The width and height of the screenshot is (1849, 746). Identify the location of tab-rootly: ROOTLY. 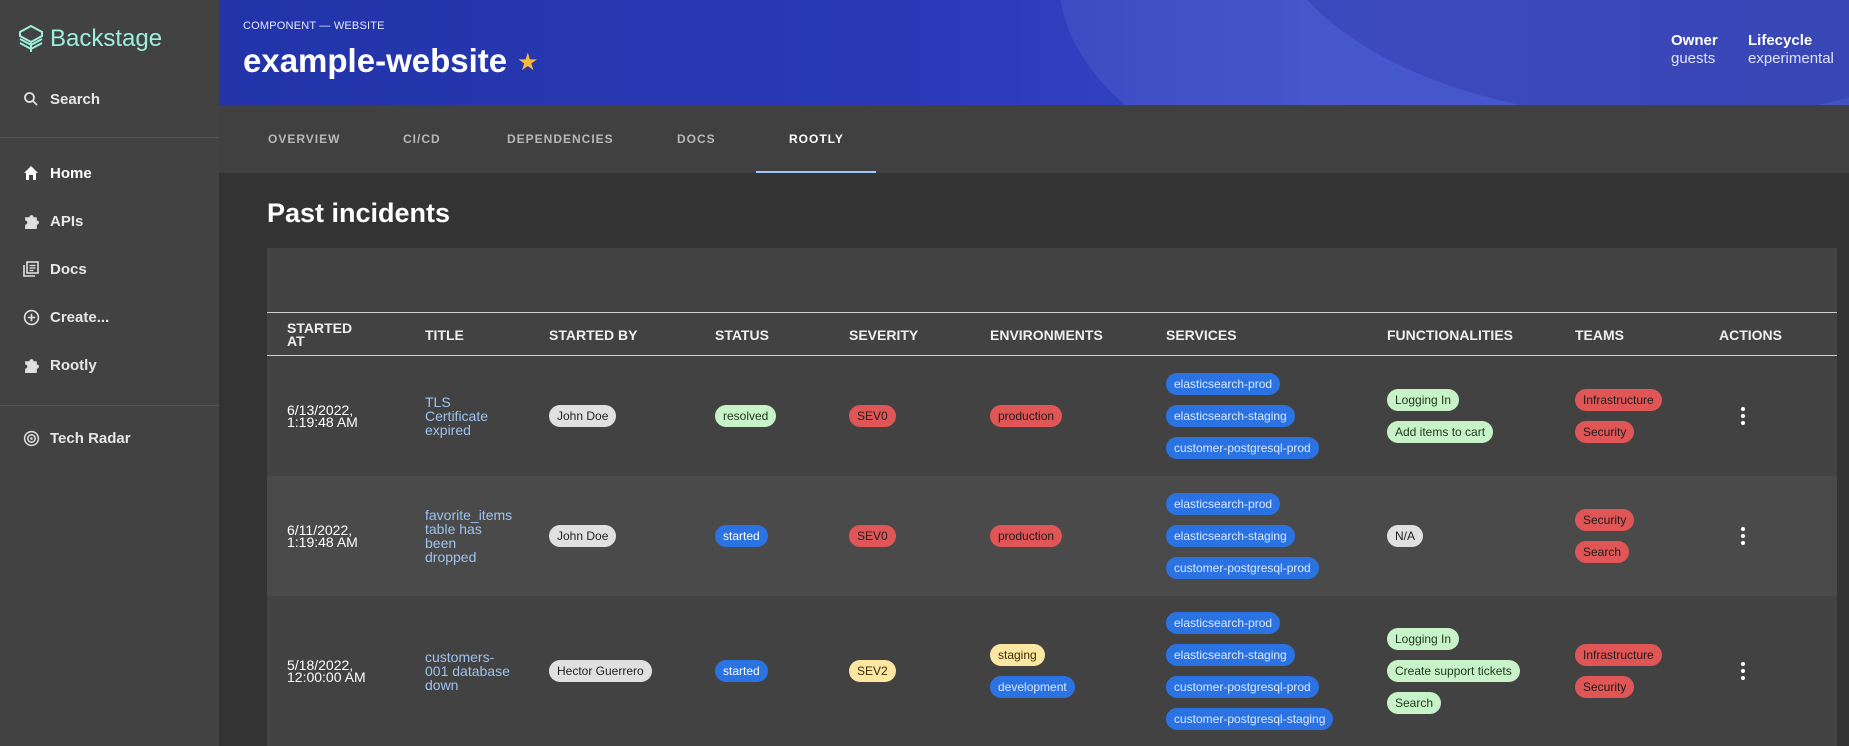
(816, 139).